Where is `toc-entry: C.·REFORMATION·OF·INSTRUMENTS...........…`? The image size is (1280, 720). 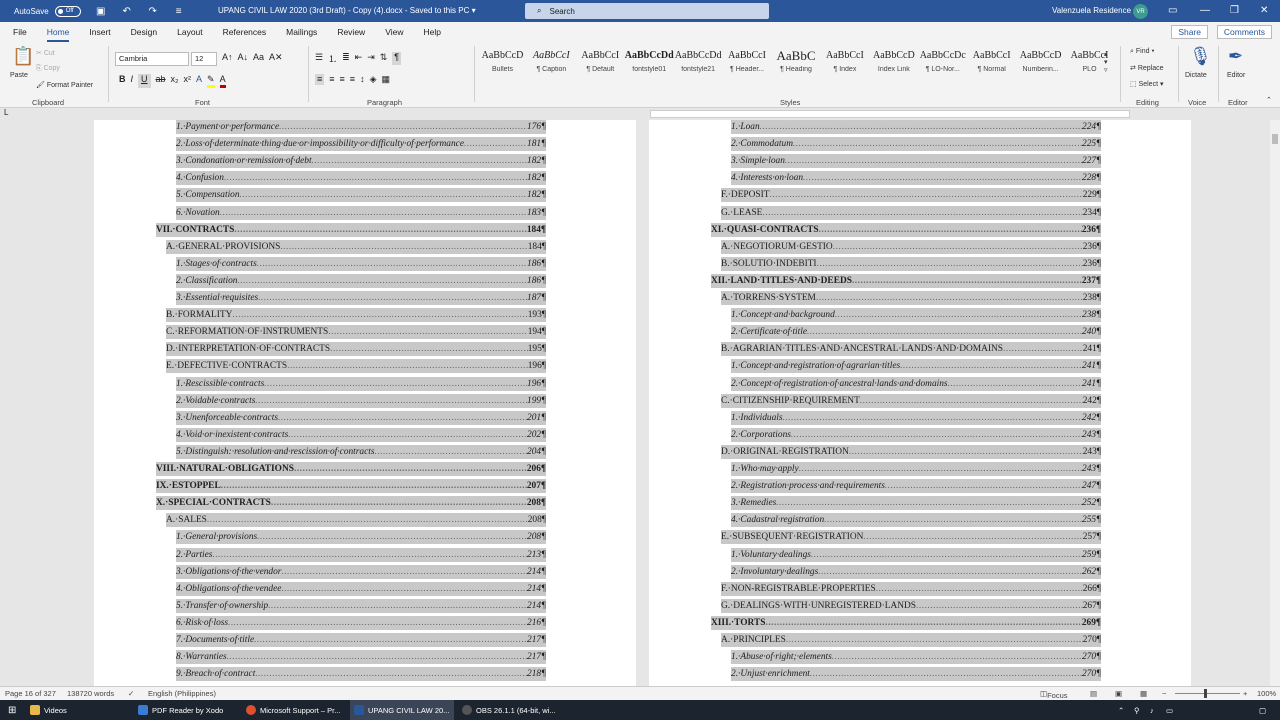 toc-entry: C.·REFORMATION·OF·INSTRUMENTS...........… is located at coordinates (356, 332).